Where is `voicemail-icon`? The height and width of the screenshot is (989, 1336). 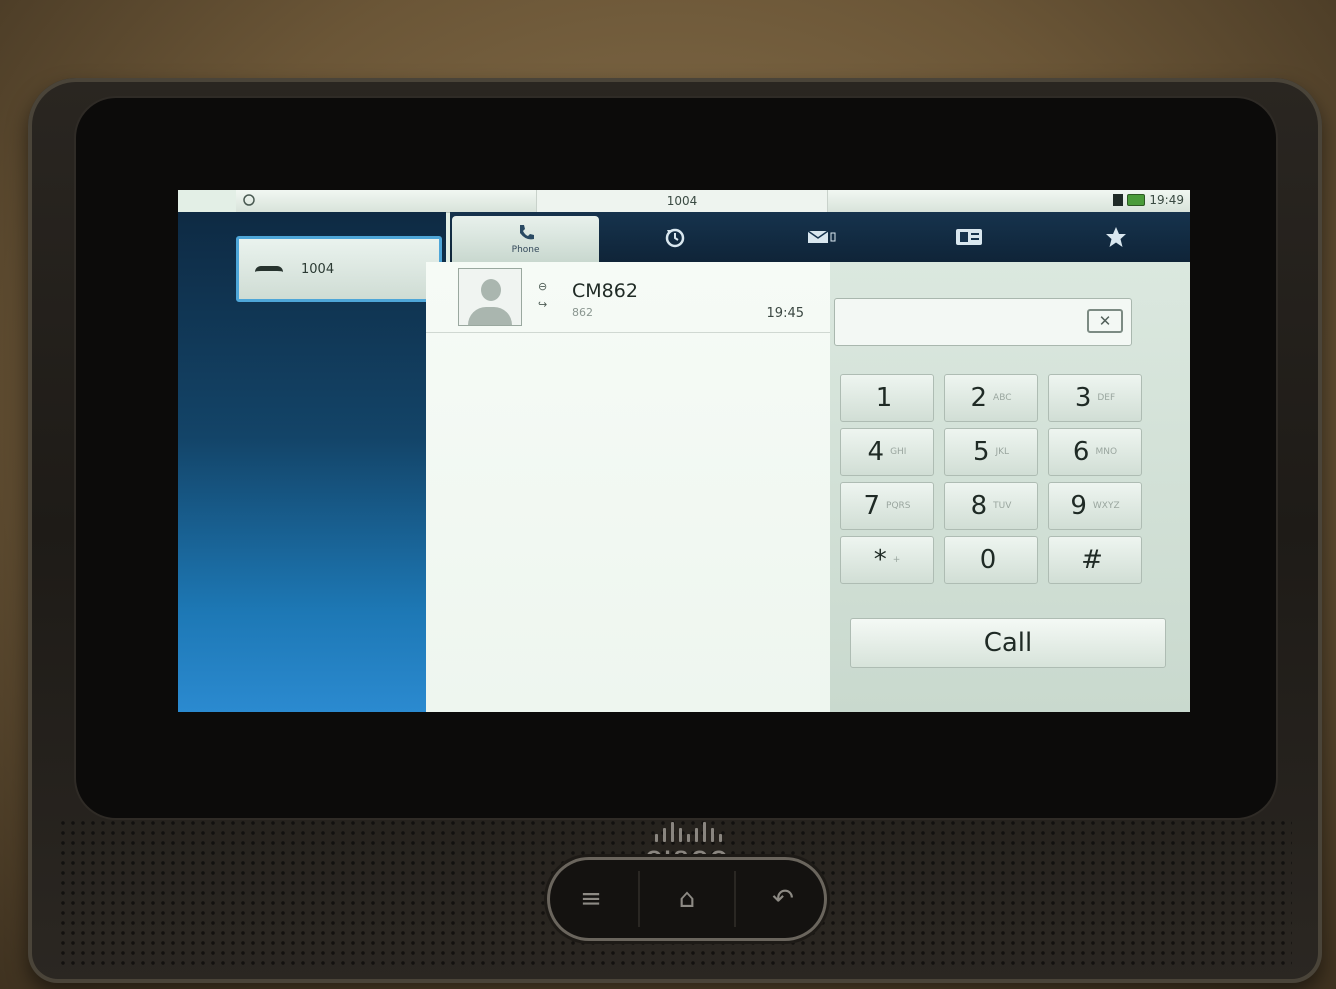 voicemail-icon is located at coordinates (821, 236).